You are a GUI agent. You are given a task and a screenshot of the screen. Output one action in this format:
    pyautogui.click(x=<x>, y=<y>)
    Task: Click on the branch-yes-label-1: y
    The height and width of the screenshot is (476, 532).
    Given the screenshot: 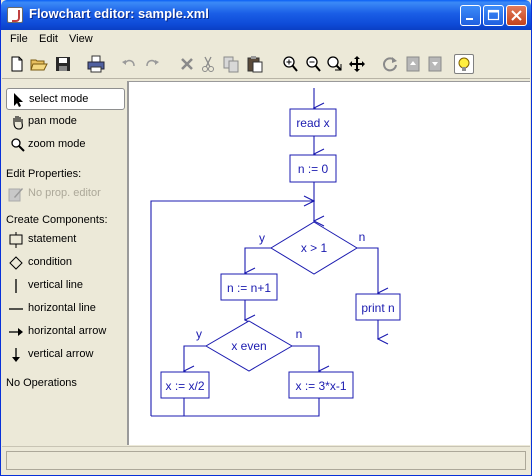 What is the action you would take?
    pyautogui.click(x=262, y=238)
    